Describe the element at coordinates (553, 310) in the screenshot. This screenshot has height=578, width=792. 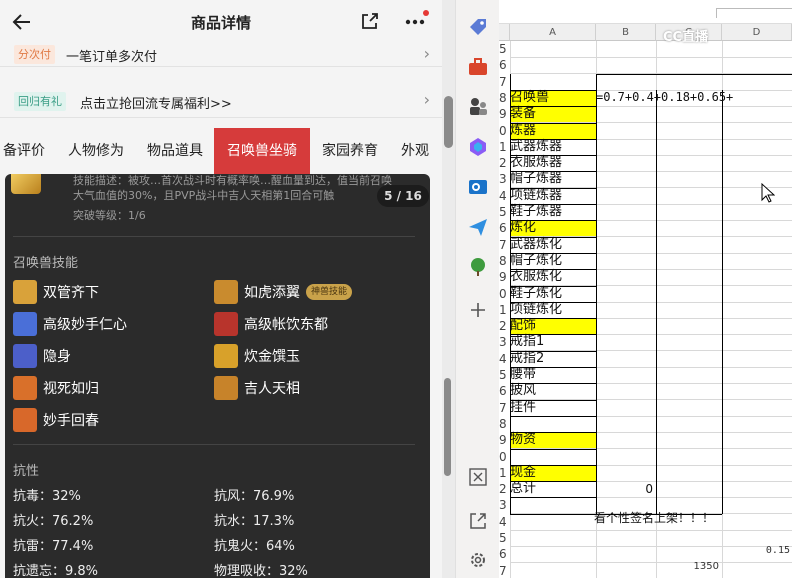
I see `cell-a: 项链炼化` at that location.